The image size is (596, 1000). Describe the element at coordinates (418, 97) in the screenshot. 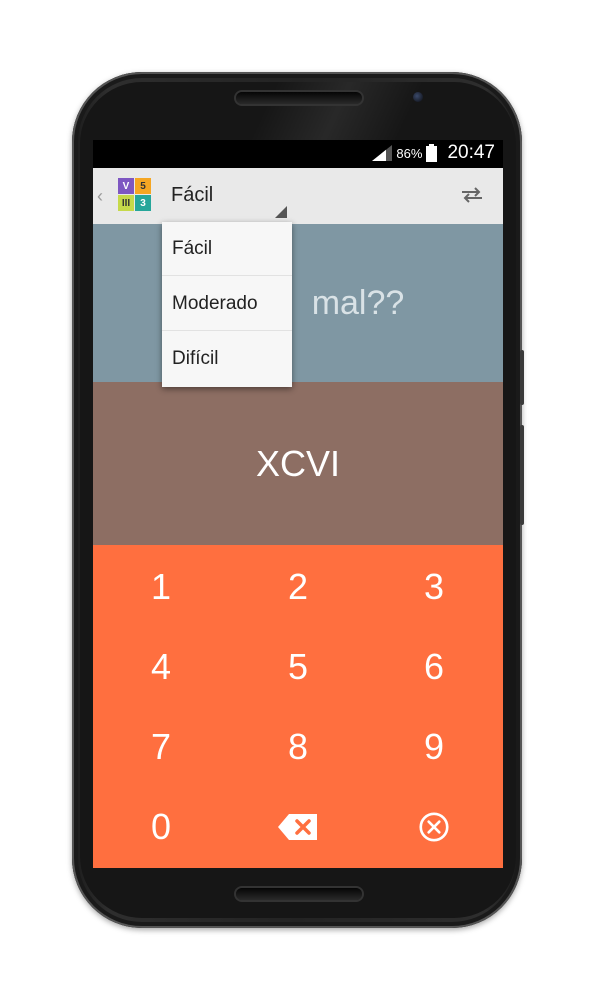

I see `front-camera` at that location.